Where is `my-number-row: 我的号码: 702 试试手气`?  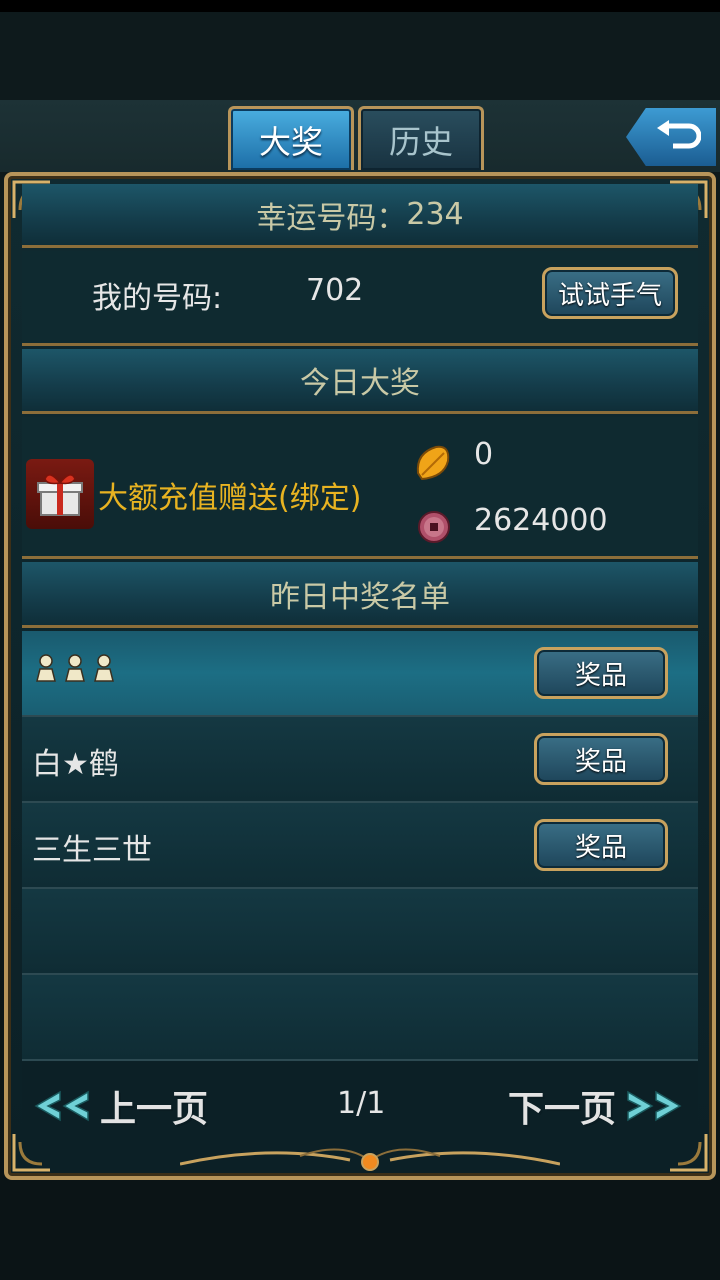 my-number-row: 我的号码: 702 试试手气 is located at coordinates (360, 298).